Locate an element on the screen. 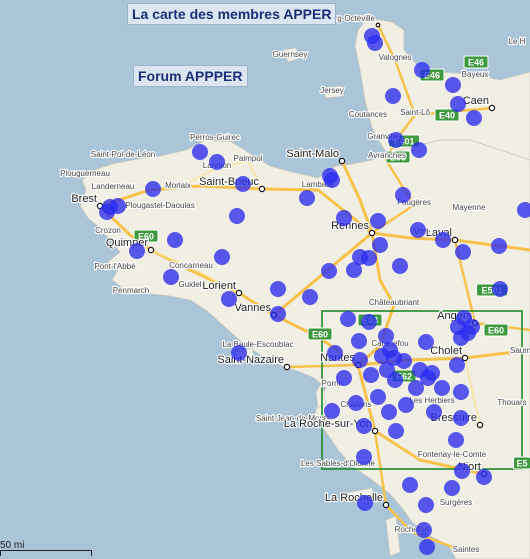 This screenshot has width=530, height=559. place-label-coutances: Coutances is located at coordinates (368, 114).